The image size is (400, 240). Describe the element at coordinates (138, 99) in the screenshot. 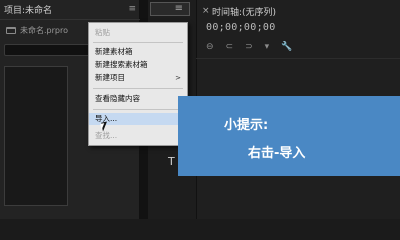

I see `menu-item-view-hidden: 查看隐藏内容` at that location.